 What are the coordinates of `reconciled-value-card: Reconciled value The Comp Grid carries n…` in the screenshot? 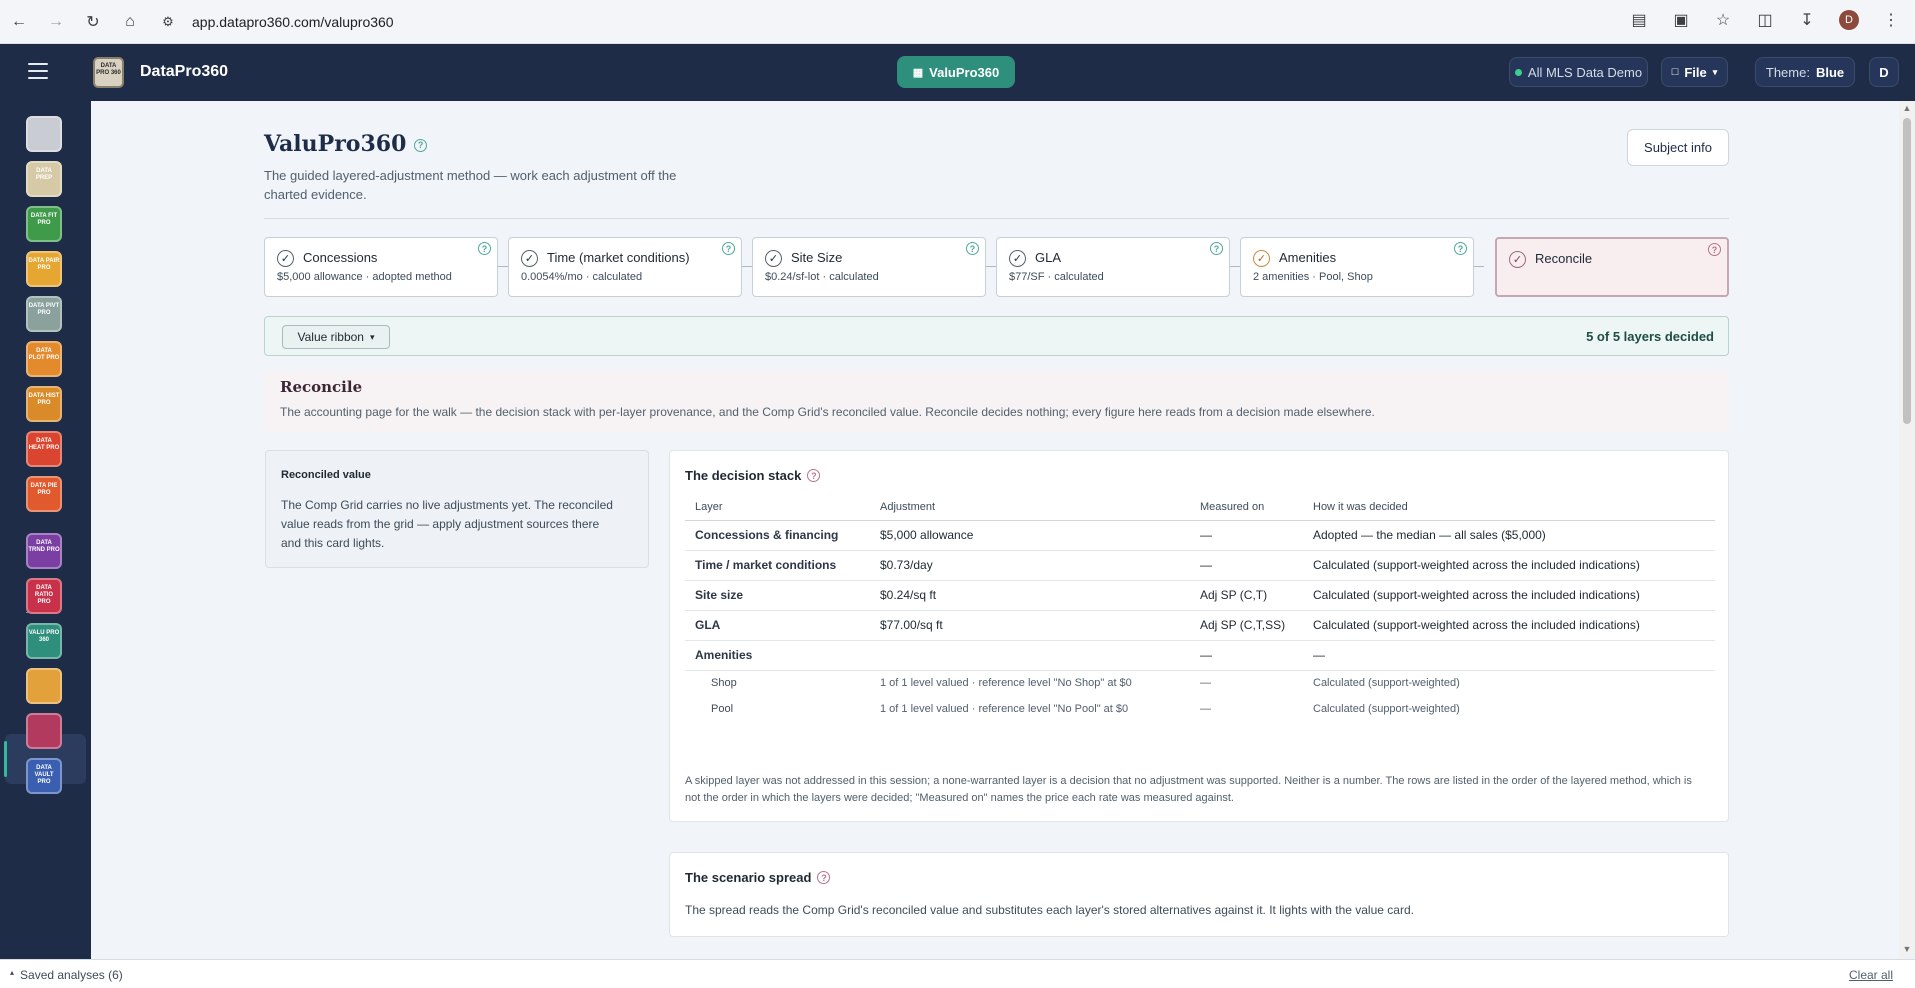 It's located at (457, 509).